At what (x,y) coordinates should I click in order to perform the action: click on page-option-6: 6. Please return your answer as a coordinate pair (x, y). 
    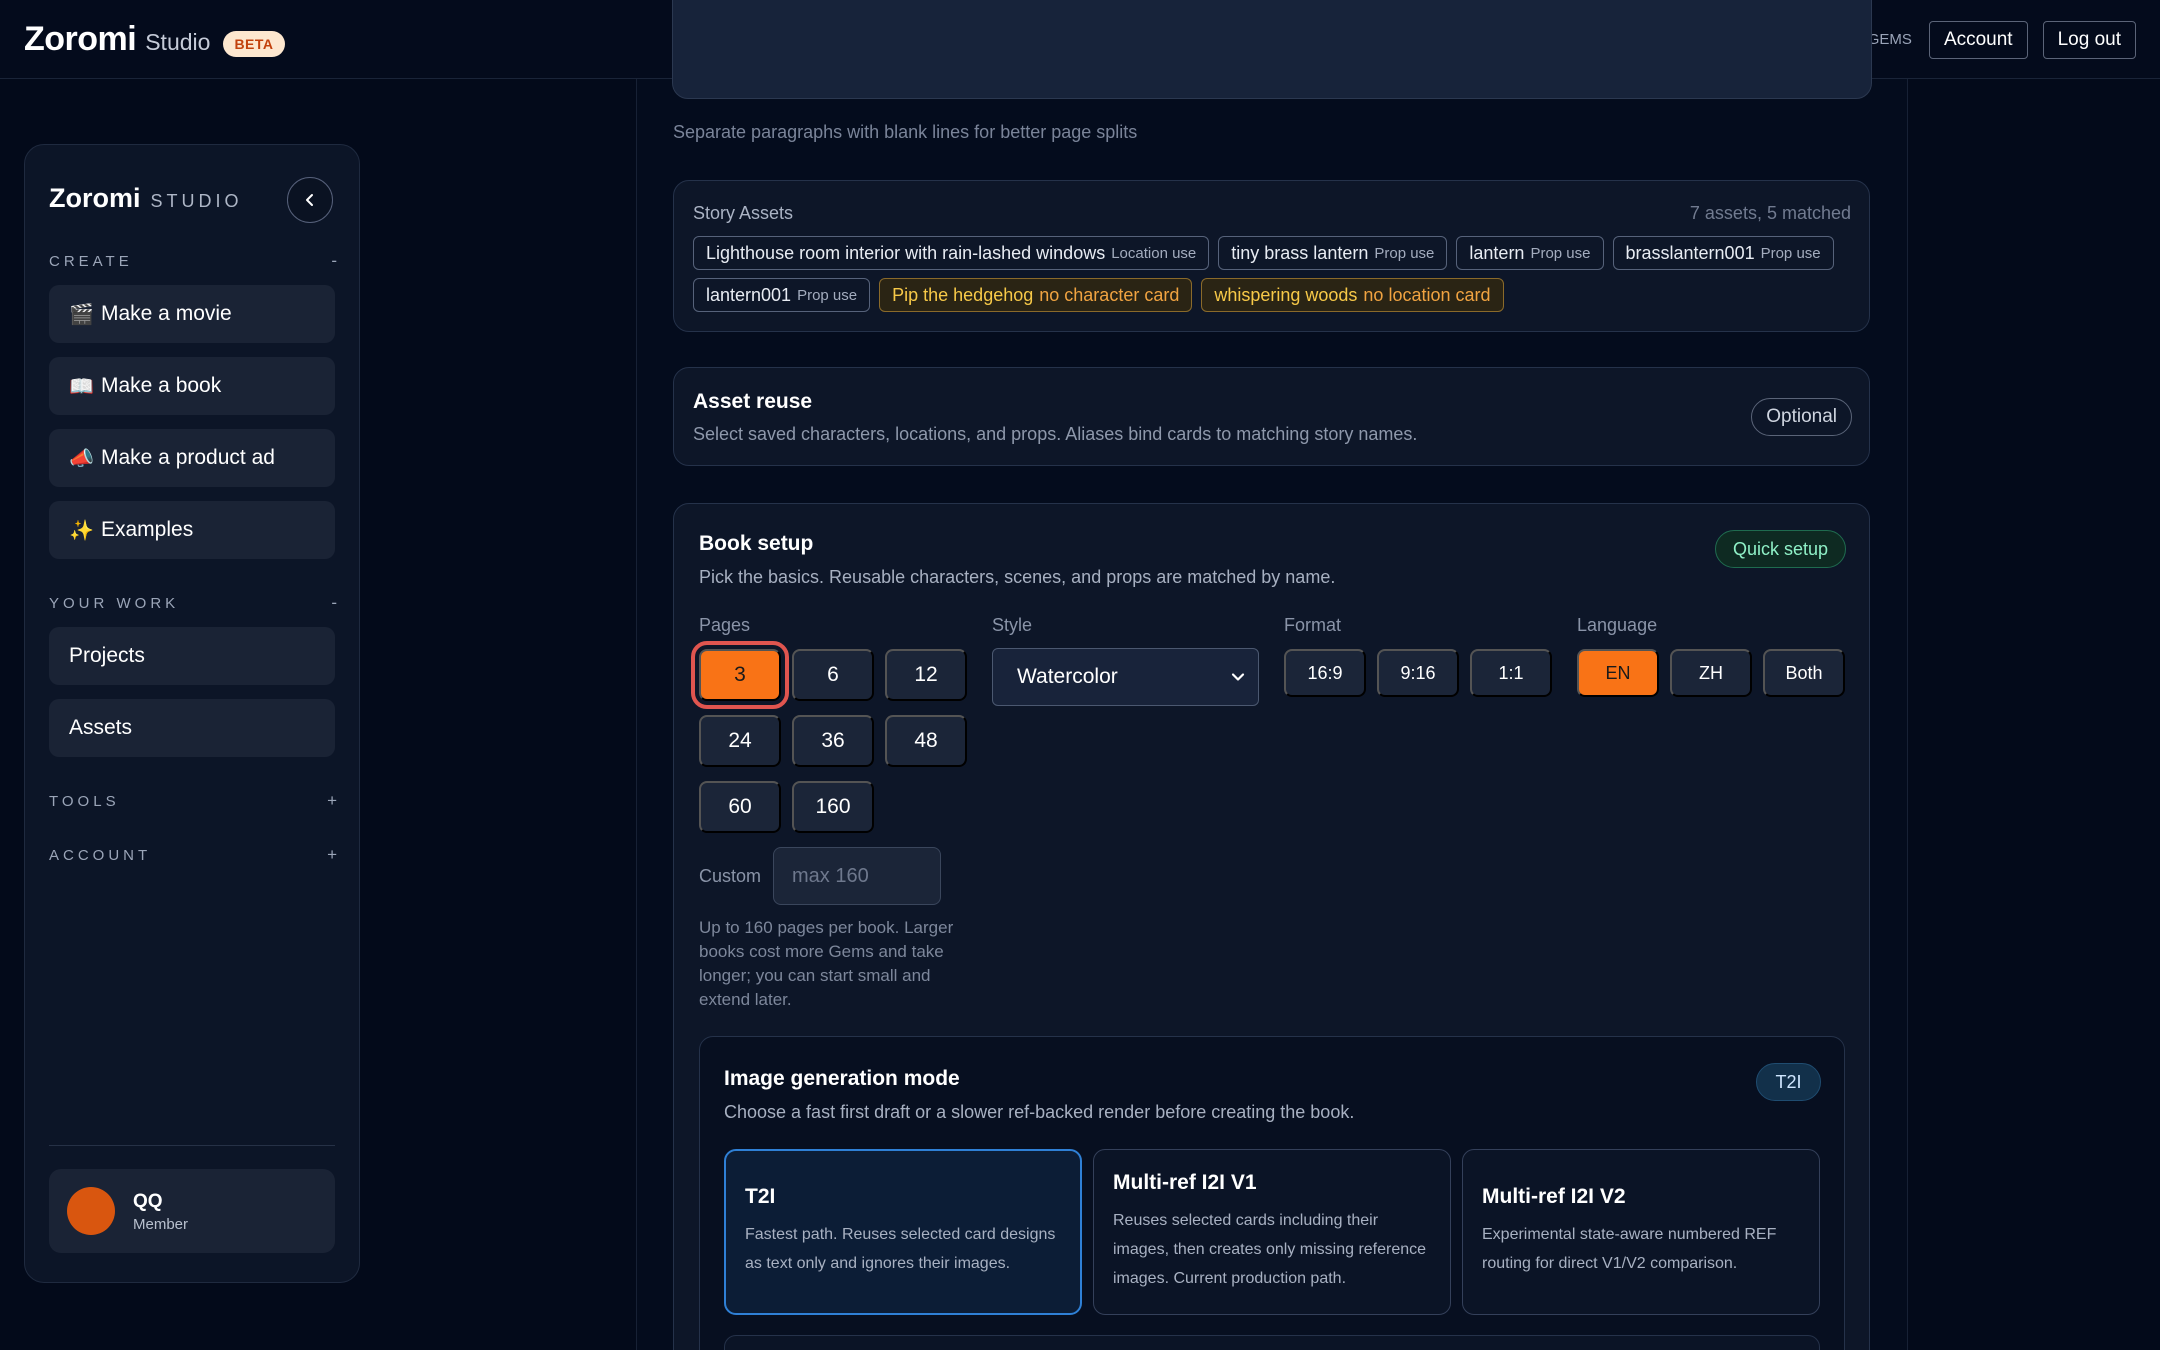
    Looking at the image, I should click on (833, 675).